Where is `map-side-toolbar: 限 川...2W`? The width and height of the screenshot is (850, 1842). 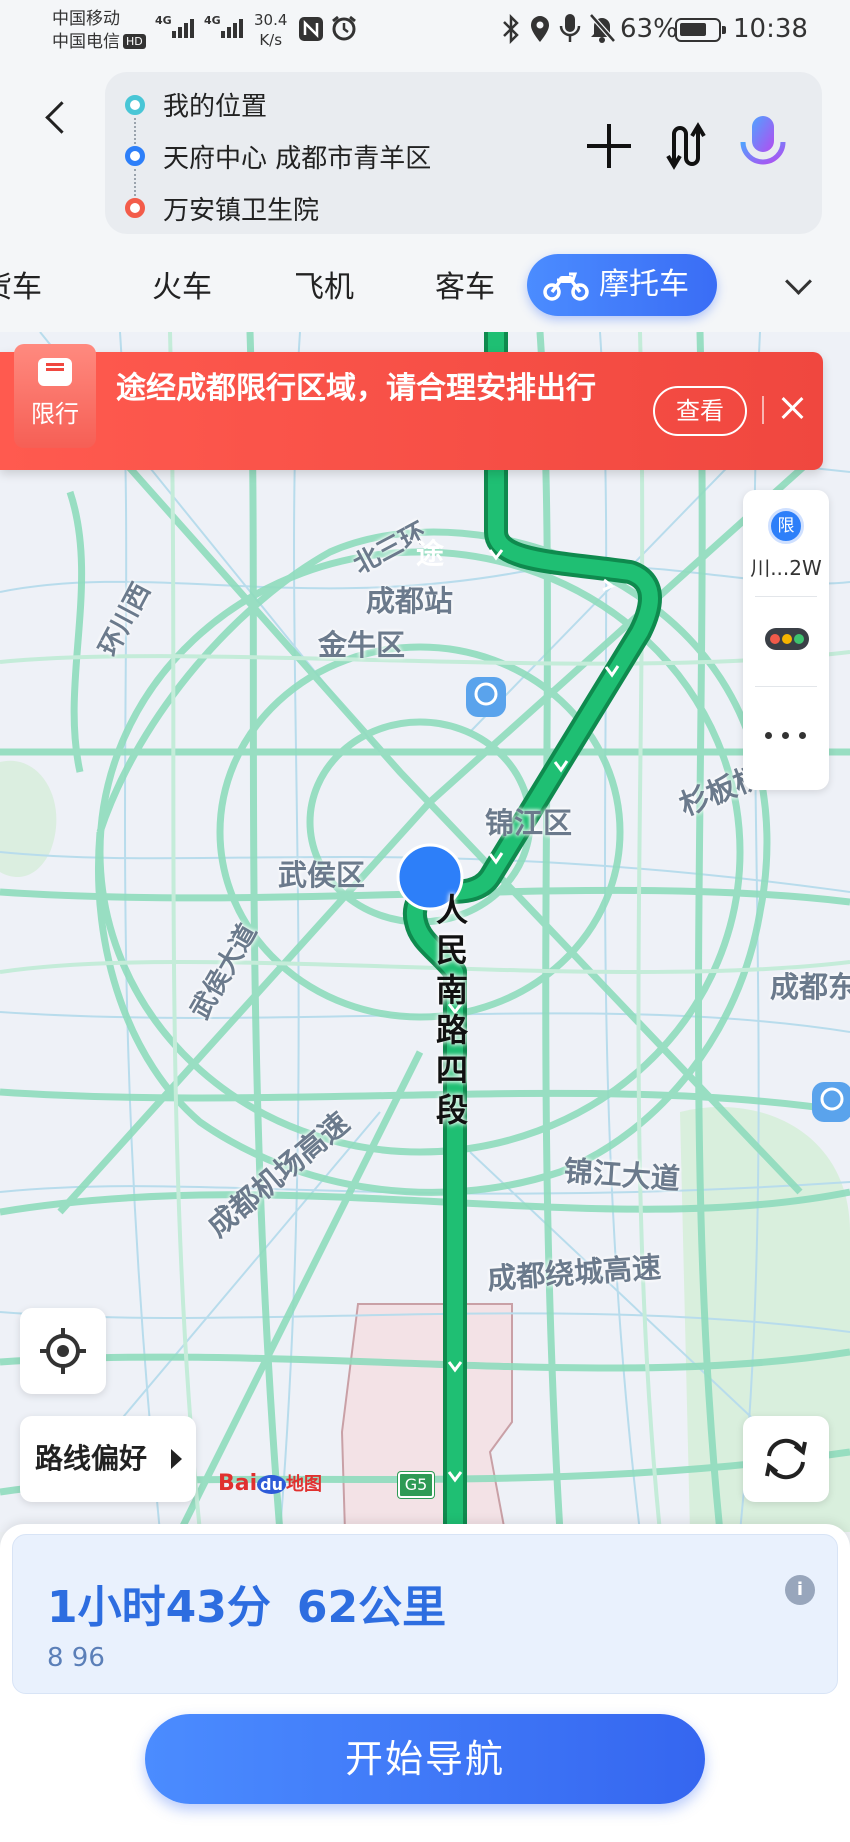
map-side-toolbar: 限 川...2W is located at coordinates (786, 640).